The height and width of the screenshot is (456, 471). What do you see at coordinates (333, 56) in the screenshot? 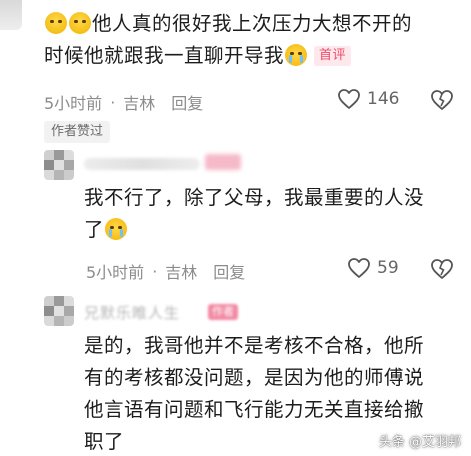
I see `first-comment-badge: 首评` at bounding box center [333, 56].